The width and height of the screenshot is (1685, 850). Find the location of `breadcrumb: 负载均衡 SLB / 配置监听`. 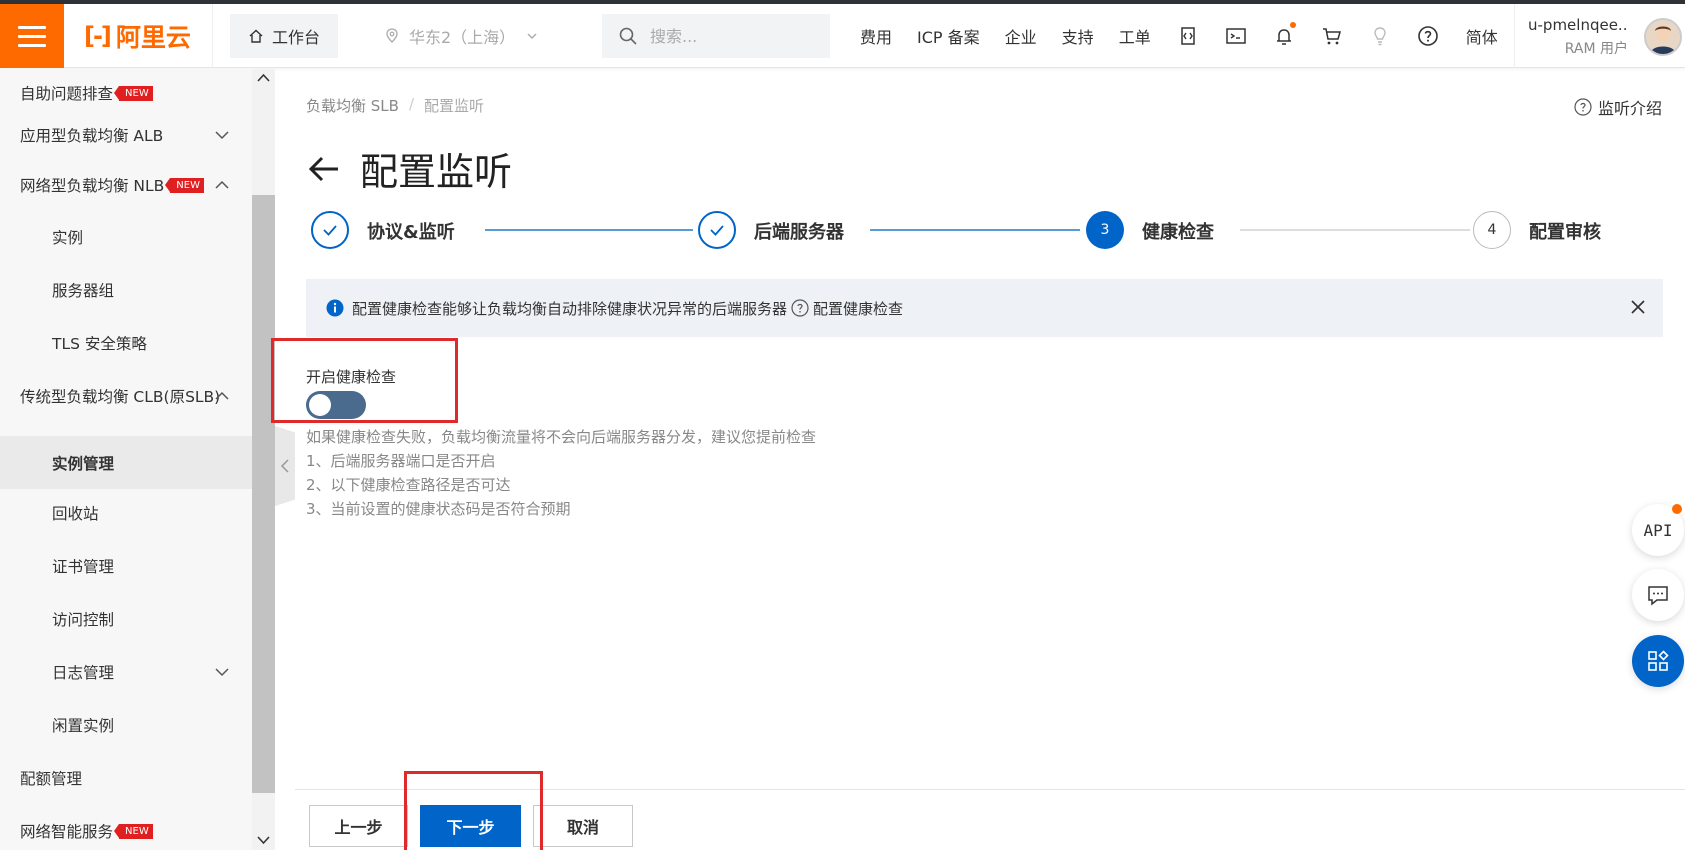

breadcrumb: 负载均衡 SLB / 配置监听 is located at coordinates (395, 105).